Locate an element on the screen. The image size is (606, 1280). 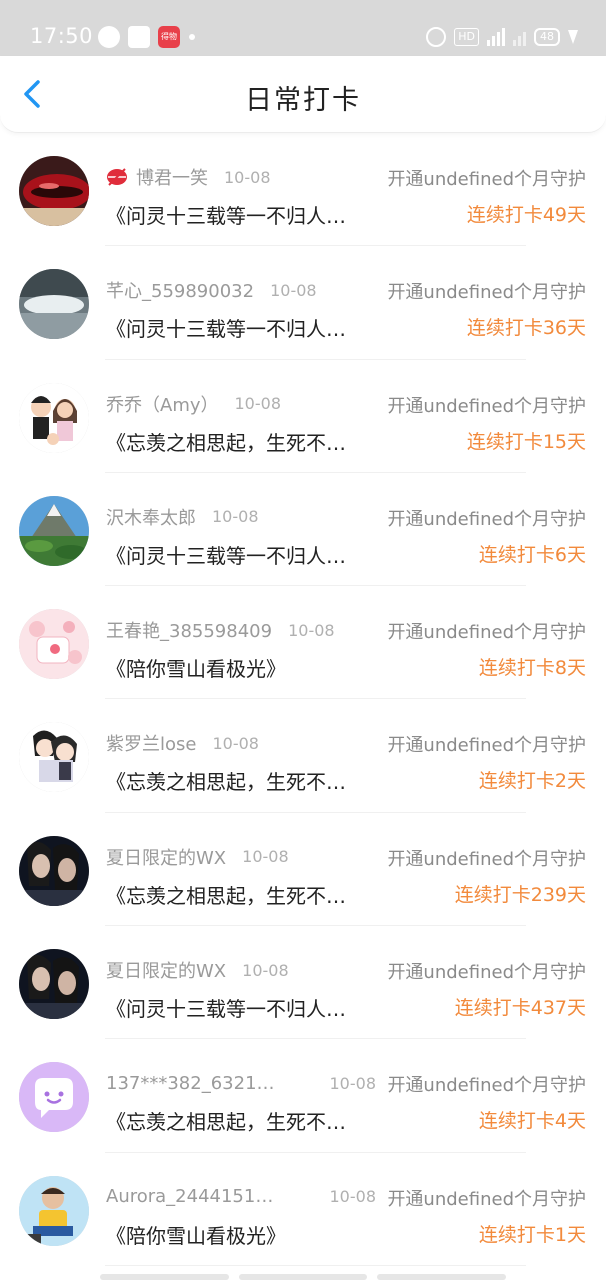
username: 博君一笑 is located at coordinates (172, 177).